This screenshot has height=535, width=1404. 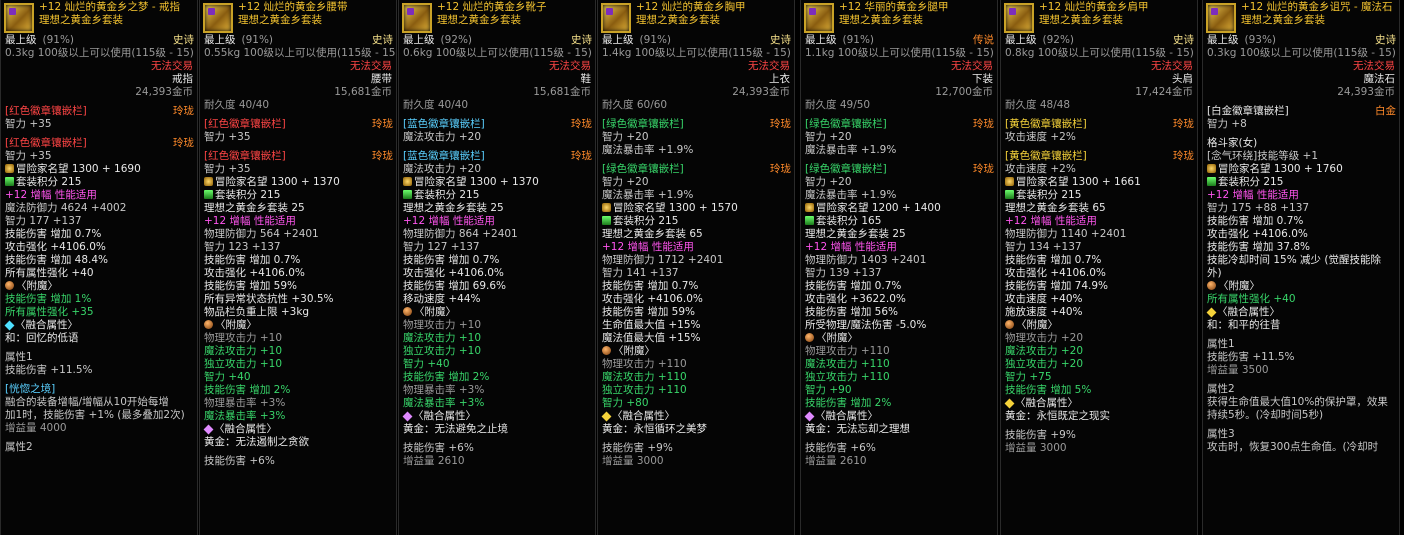 I want to click on stat-text: 融合的装备增幅/增幅从10开始每增, so click(x=87, y=402).